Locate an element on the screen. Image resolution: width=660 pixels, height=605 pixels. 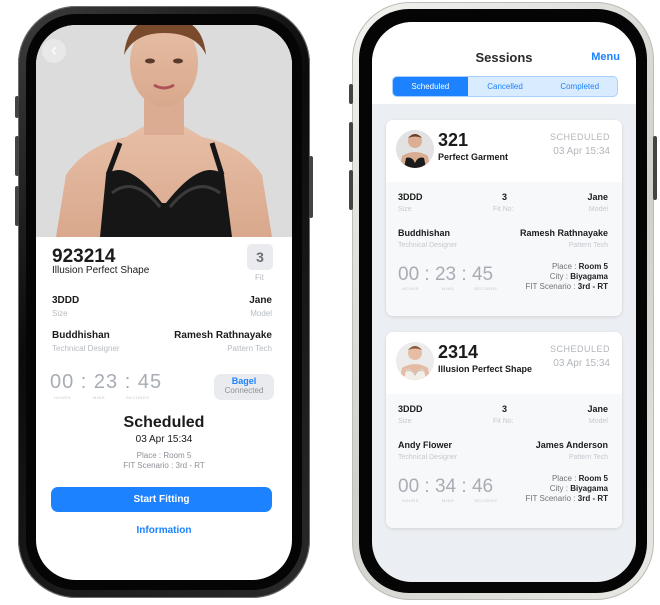
place-value: Room 5 is located at coordinates (593, 266).